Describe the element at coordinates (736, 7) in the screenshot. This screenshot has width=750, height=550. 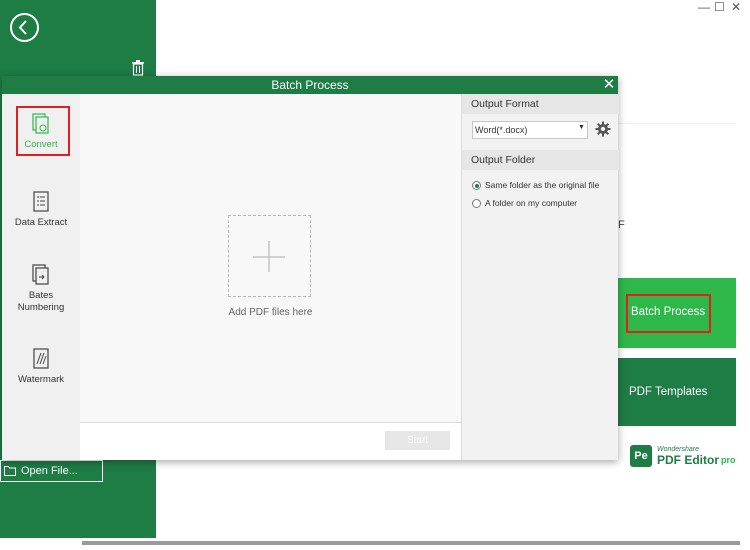
I see `close-app-button: ✕` at that location.